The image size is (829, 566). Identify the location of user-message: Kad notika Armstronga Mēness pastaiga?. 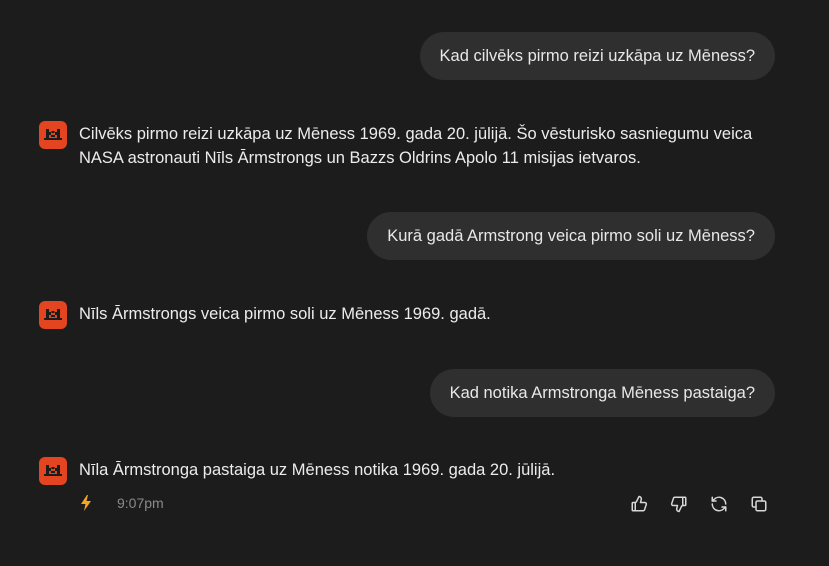
(602, 393).